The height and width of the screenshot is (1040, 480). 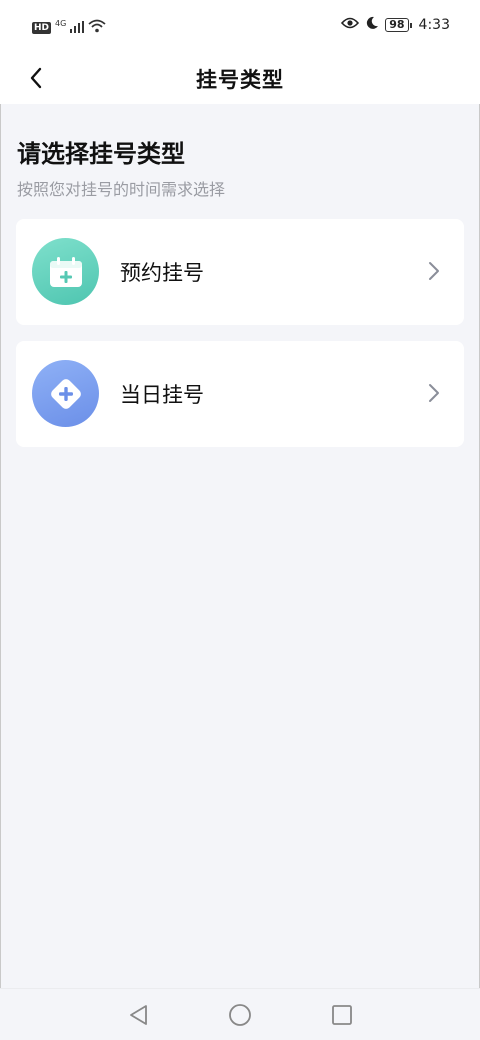 I want to click on system-back-button, so click(x=138, y=1015).